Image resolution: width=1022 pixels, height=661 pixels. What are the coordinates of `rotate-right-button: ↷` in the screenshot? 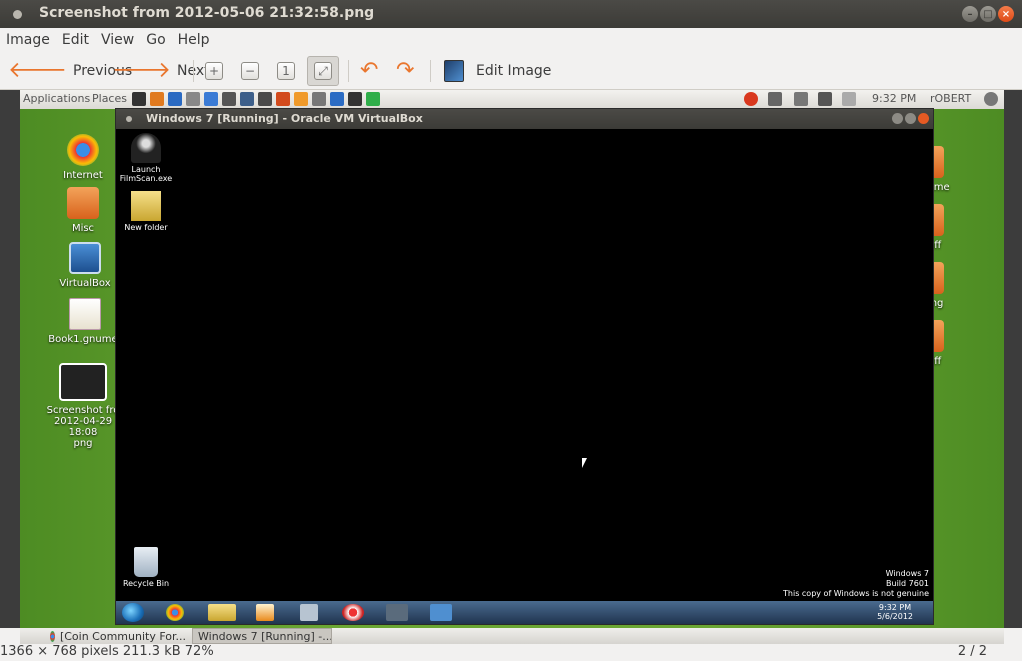 It's located at (405, 71).